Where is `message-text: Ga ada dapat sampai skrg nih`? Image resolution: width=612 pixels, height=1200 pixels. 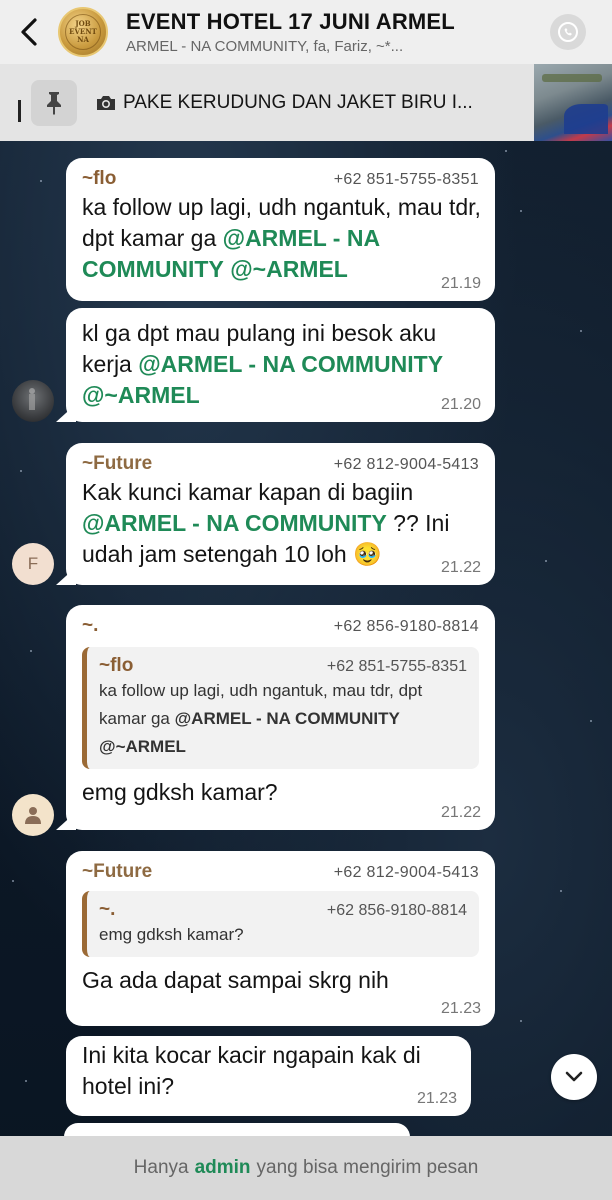 message-text: Ga ada dapat sampai skrg nih is located at coordinates (235, 980).